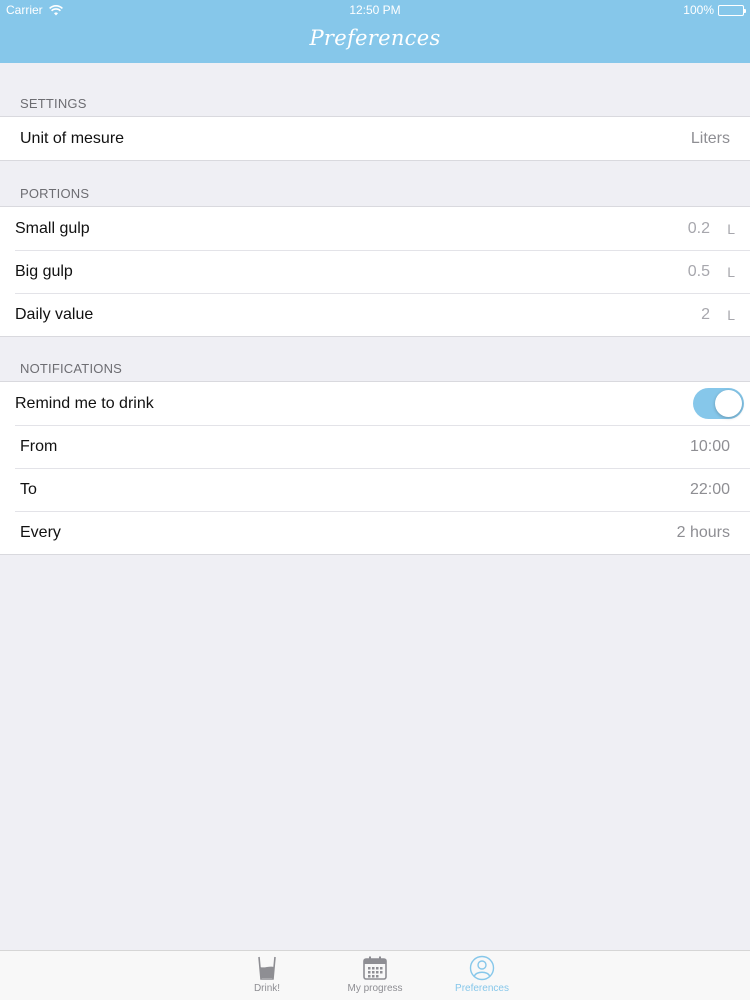  Describe the element at coordinates (710, 138) in the screenshot. I see `unit-of-measure-value: Liters` at that location.